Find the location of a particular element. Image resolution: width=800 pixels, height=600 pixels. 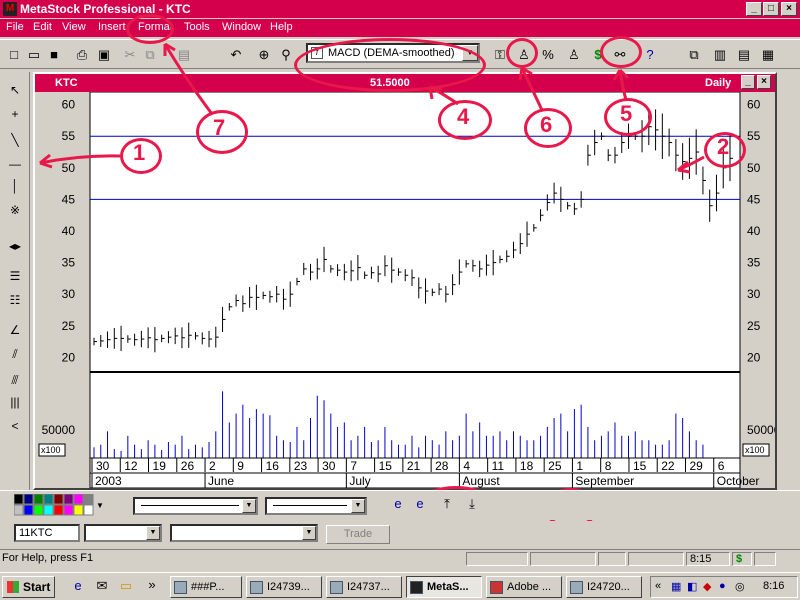

page-up-icon: ⤒ is located at coordinates (447, 504).